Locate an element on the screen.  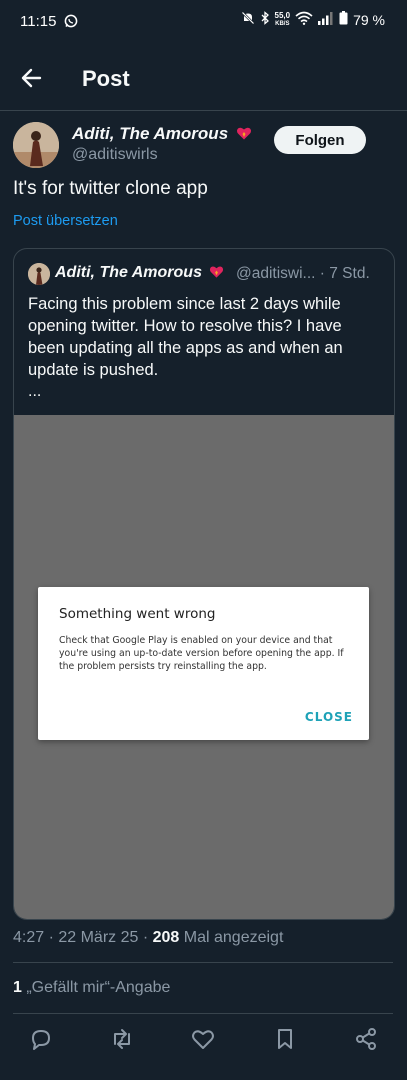
retweet-icon is located at coordinates (122, 1039).